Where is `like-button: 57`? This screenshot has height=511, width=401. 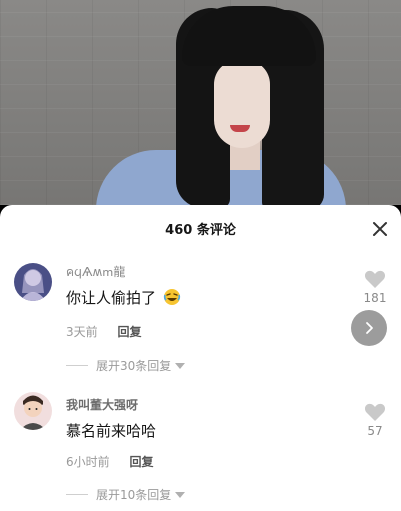 like-button: 57 is located at coordinates (375, 420).